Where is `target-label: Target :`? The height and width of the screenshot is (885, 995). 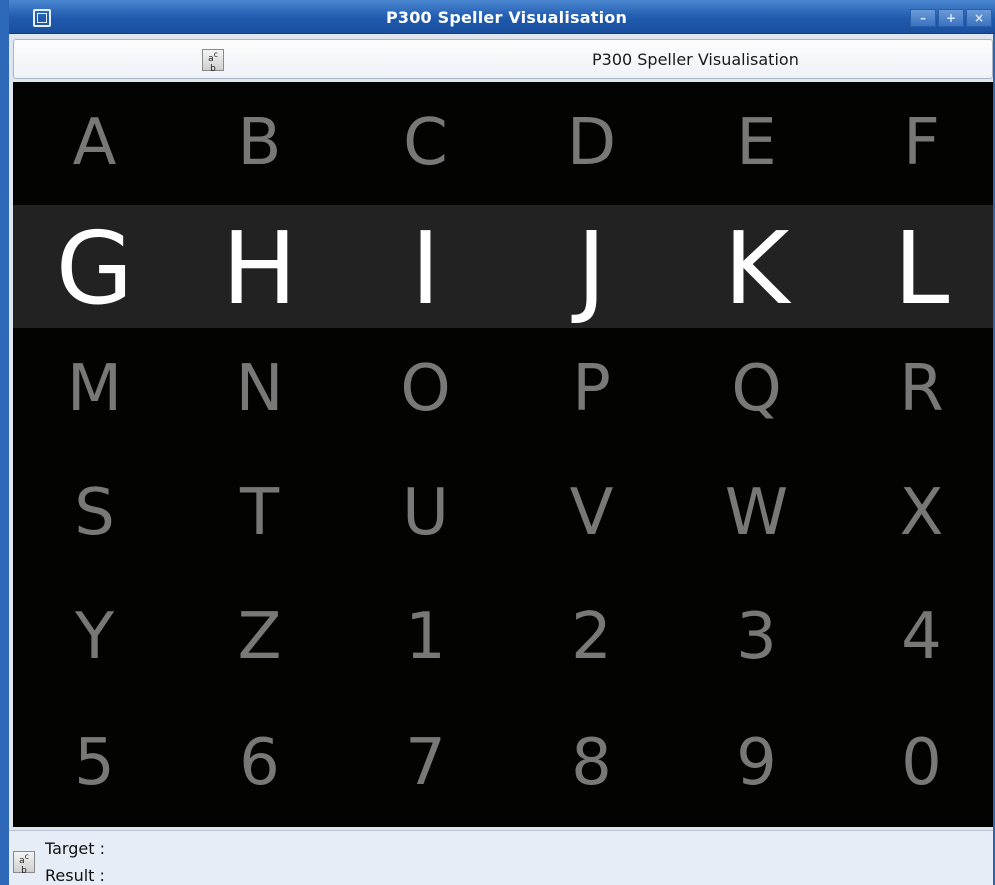 target-label: Target : is located at coordinates (75, 848).